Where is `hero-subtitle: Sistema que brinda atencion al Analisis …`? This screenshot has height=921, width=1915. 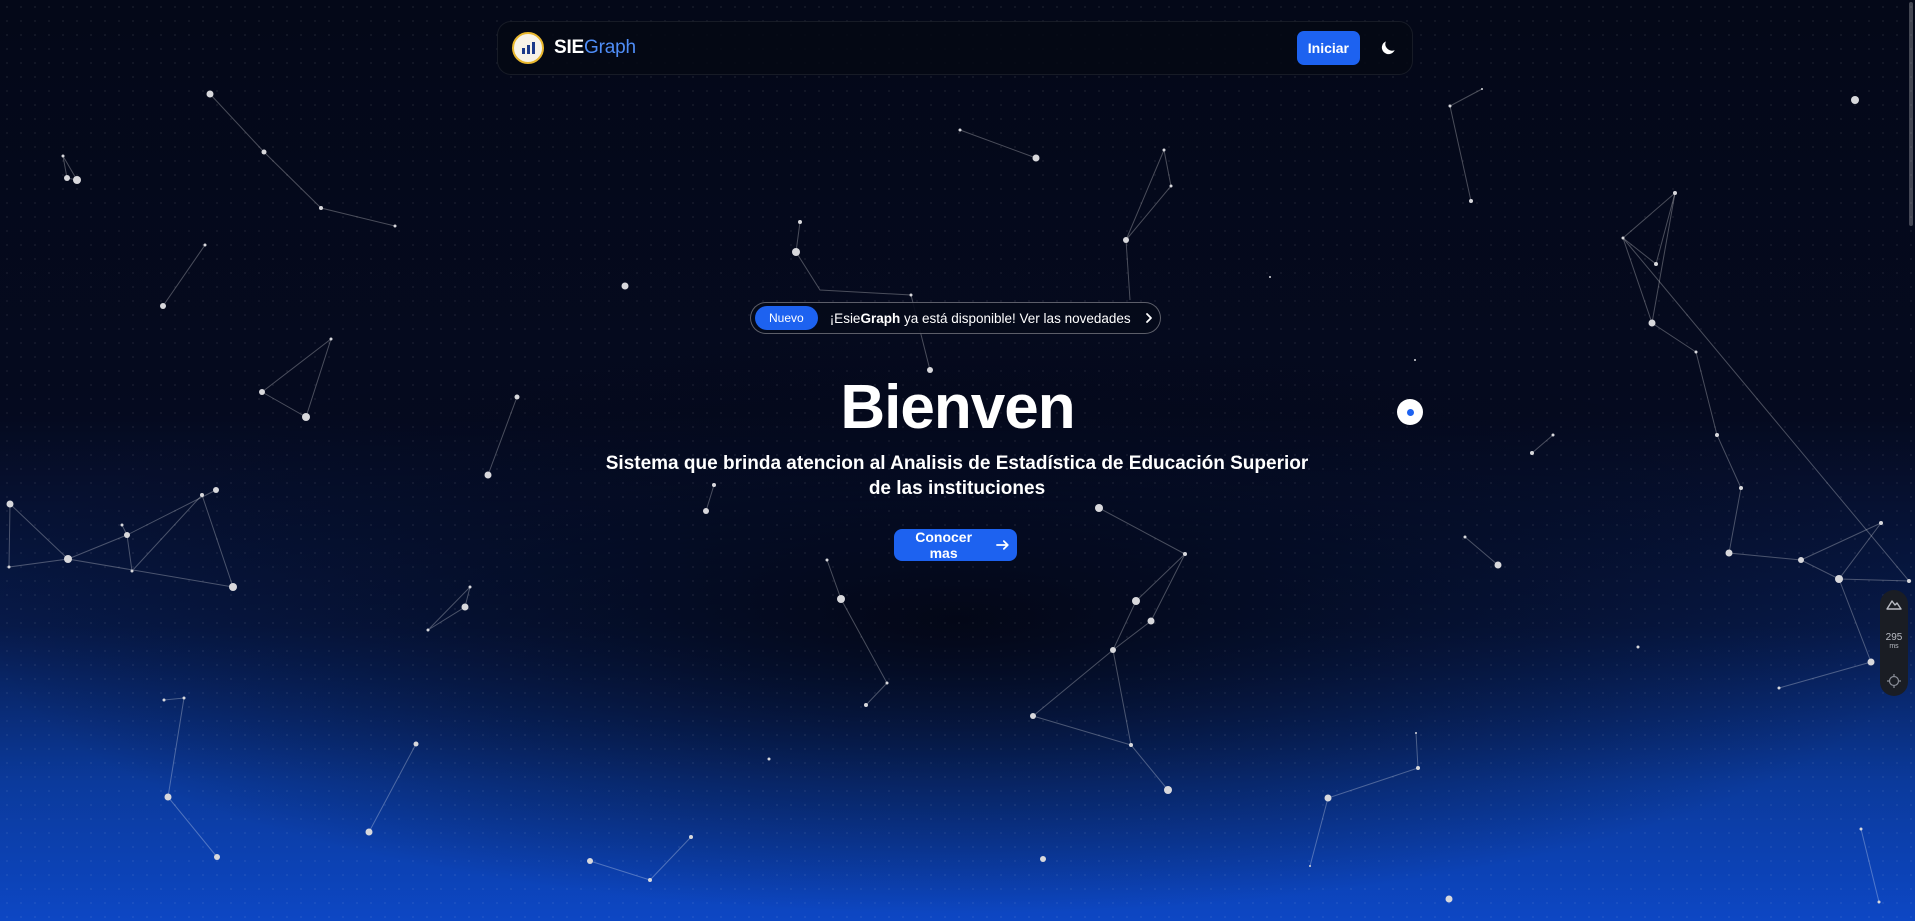 hero-subtitle: Sistema que brinda atencion al Analisis … is located at coordinates (957, 476).